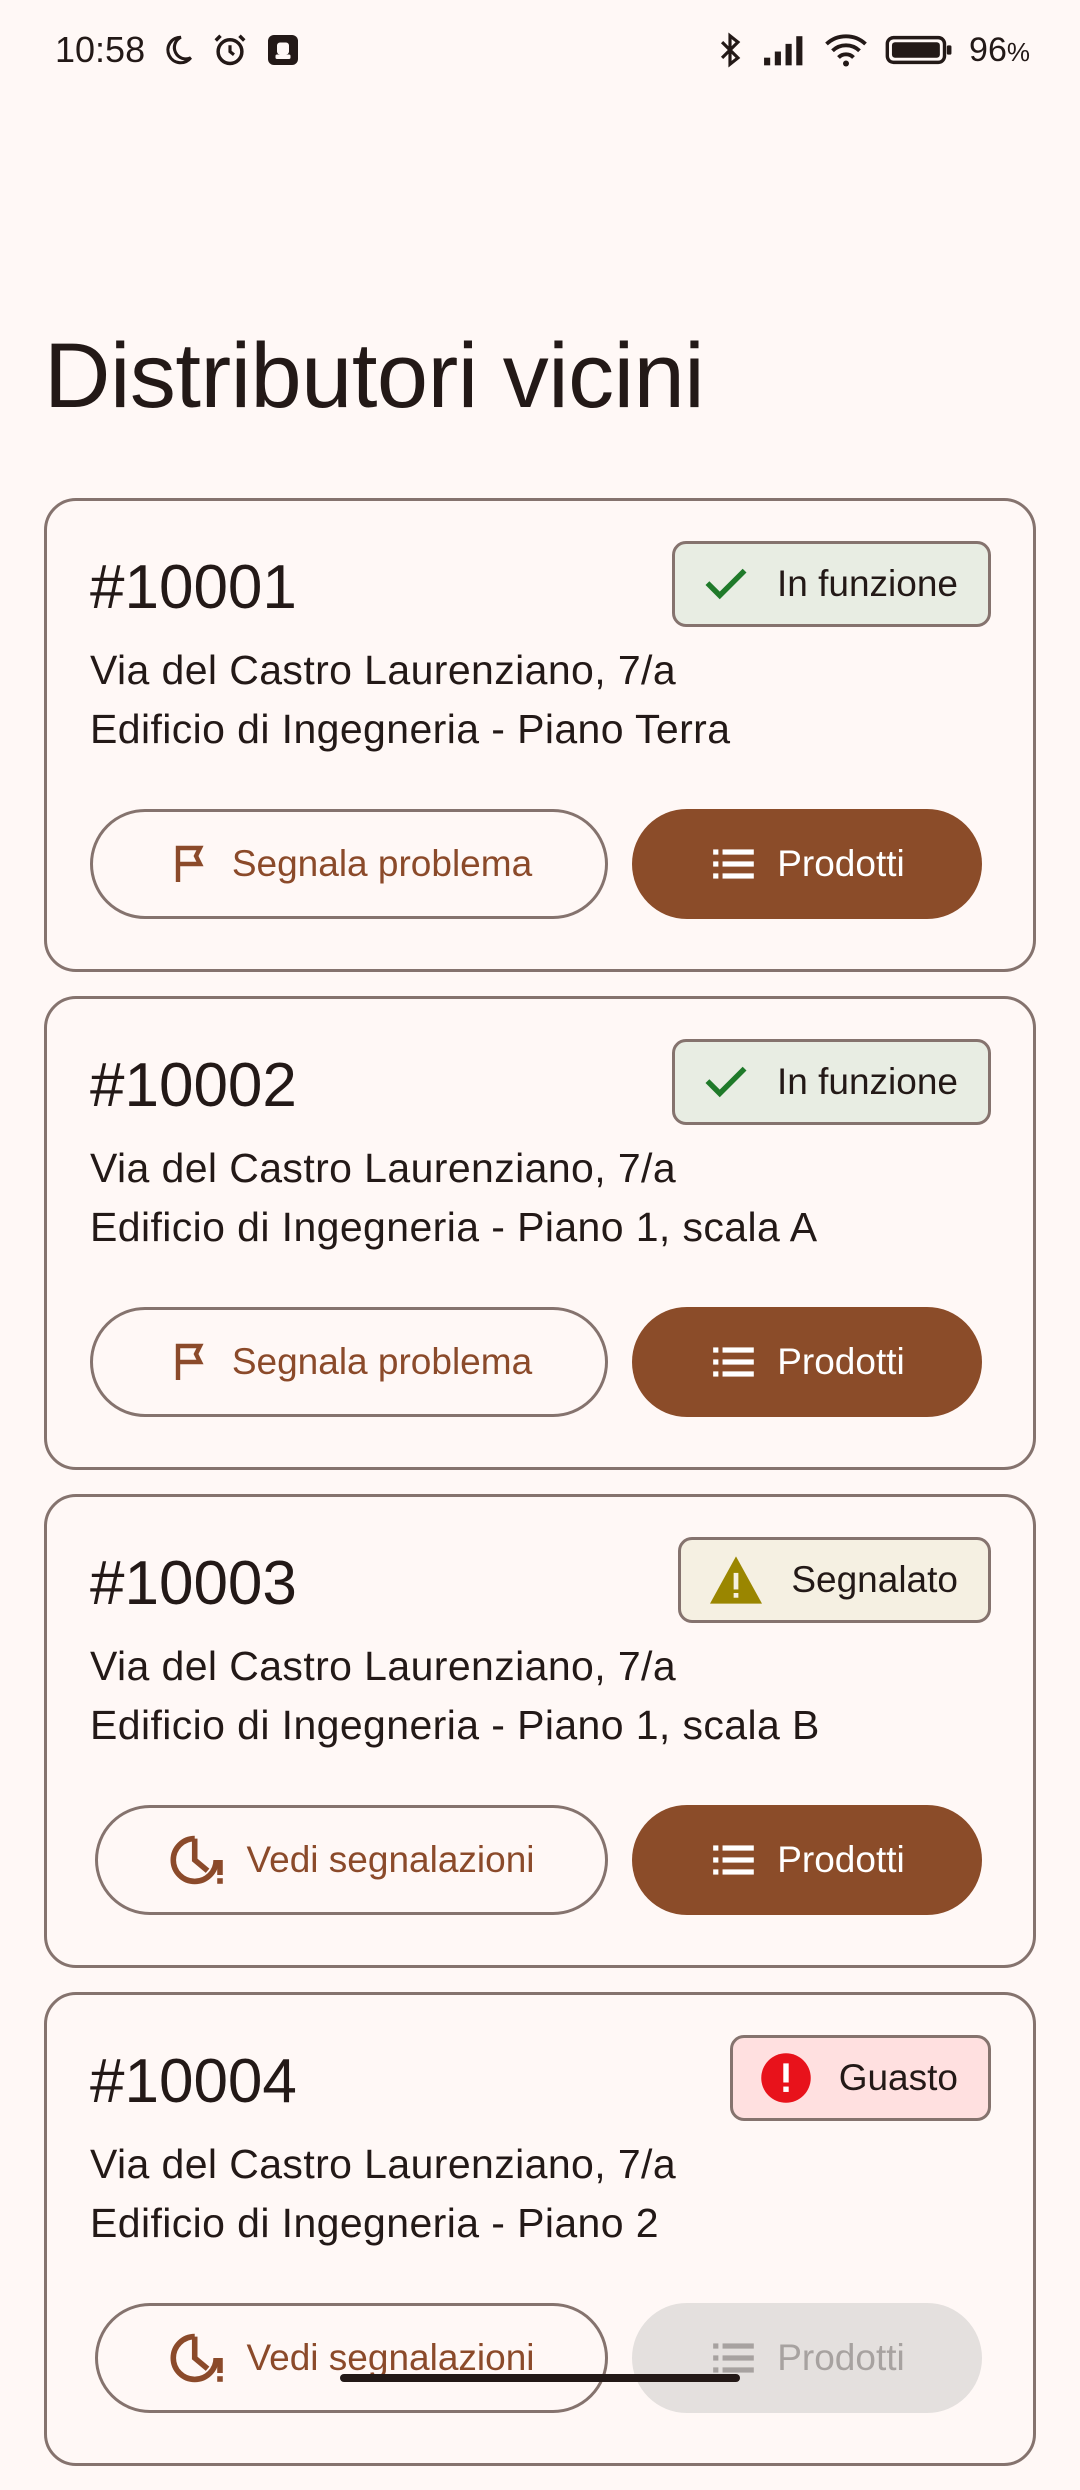 This screenshot has width=1080, height=2490. What do you see at coordinates (736, 1580) in the screenshot?
I see `warning-icon` at bounding box center [736, 1580].